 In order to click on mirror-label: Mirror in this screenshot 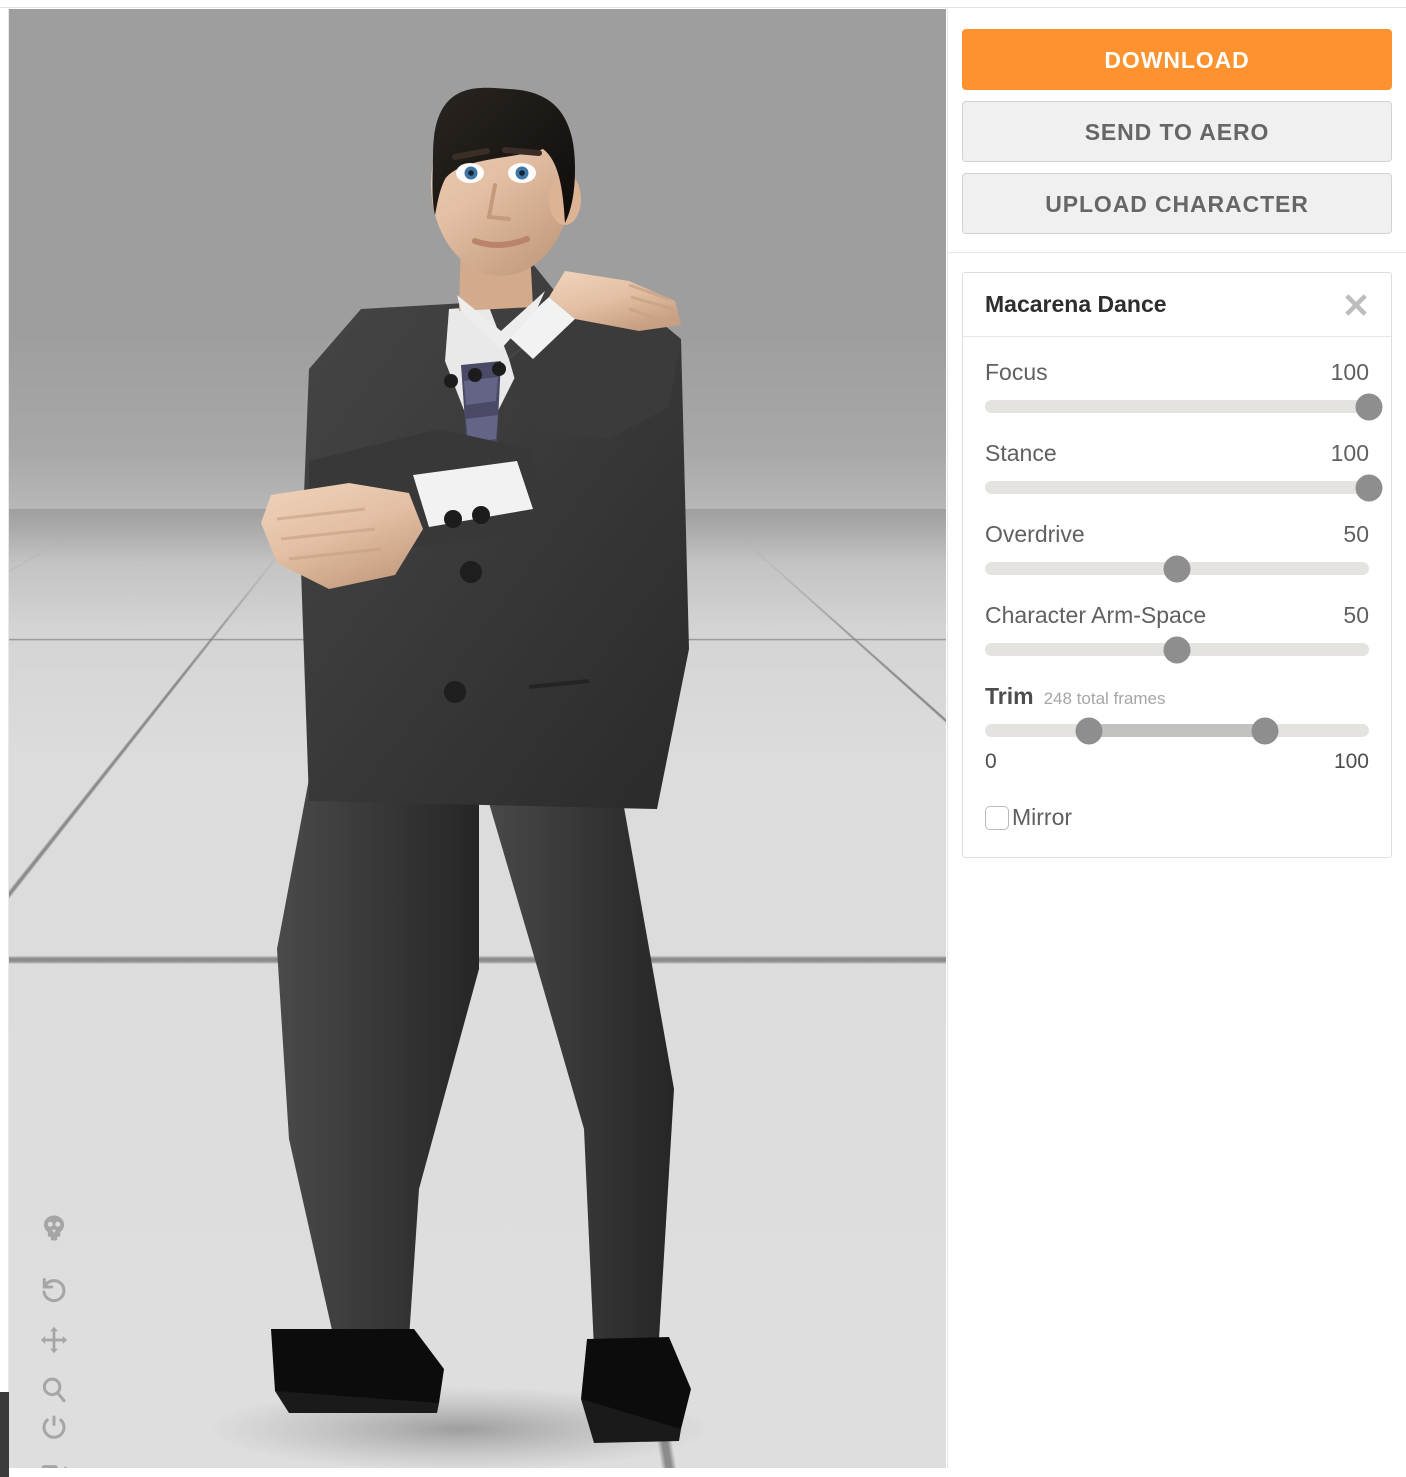, I will do `click(1042, 817)`.